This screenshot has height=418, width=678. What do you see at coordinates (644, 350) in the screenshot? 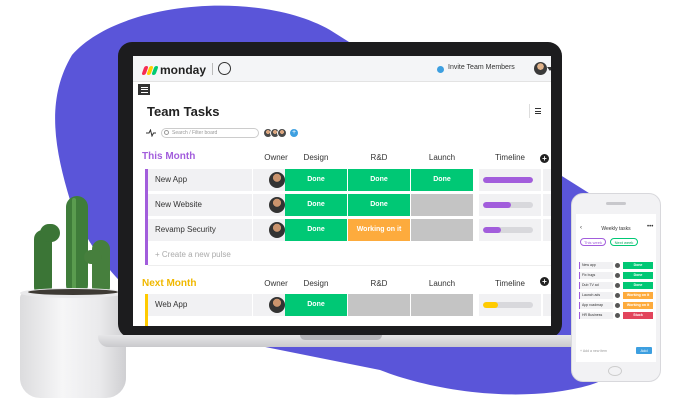
I see `phone-add-button: Add` at bounding box center [644, 350].